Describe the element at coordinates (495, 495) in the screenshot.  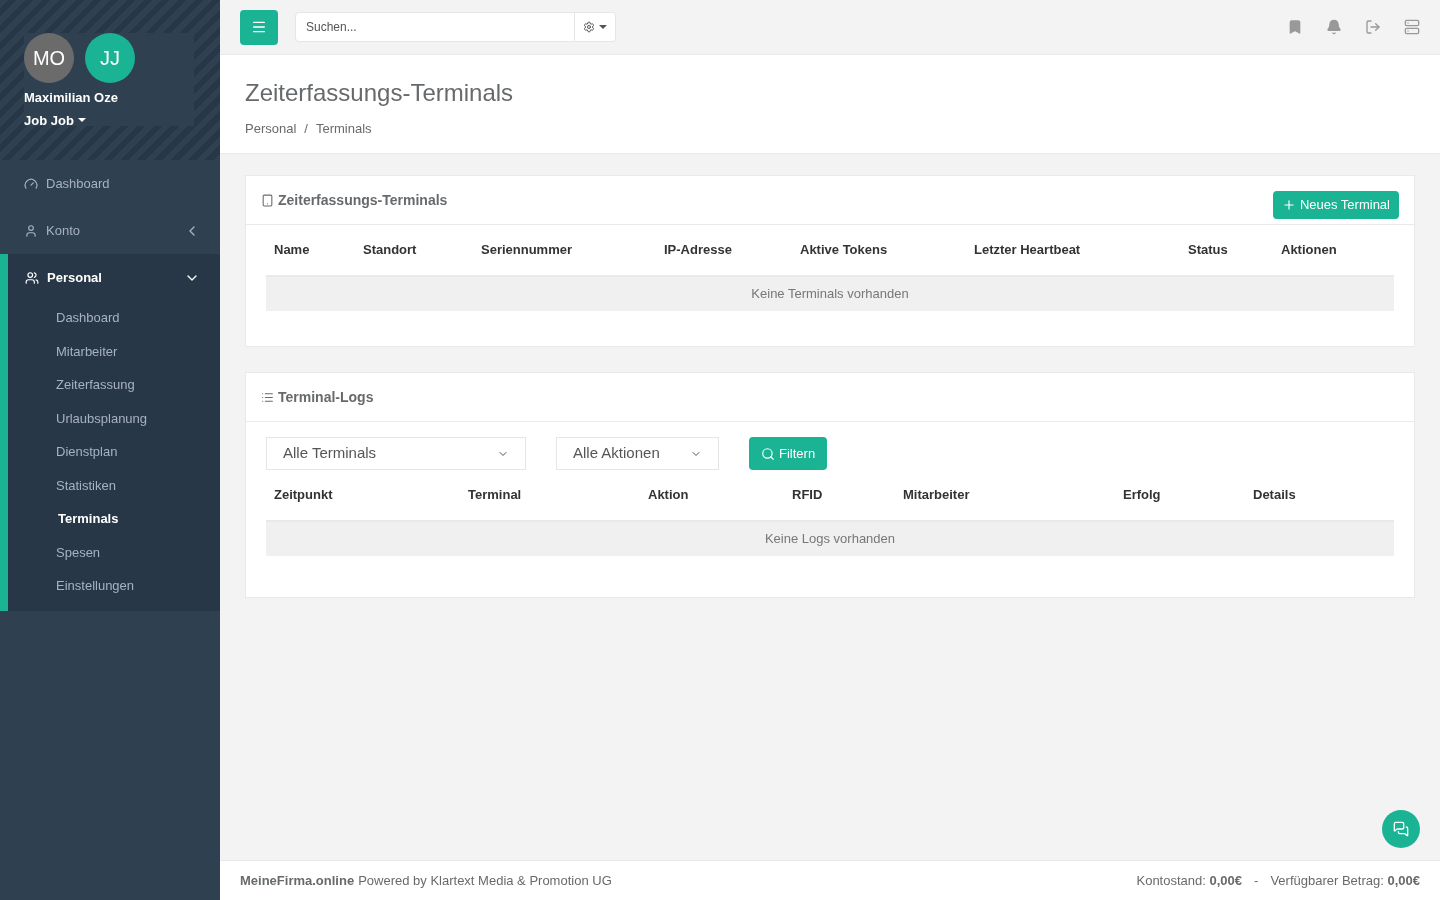
I see `column-header: Terminal` at that location.